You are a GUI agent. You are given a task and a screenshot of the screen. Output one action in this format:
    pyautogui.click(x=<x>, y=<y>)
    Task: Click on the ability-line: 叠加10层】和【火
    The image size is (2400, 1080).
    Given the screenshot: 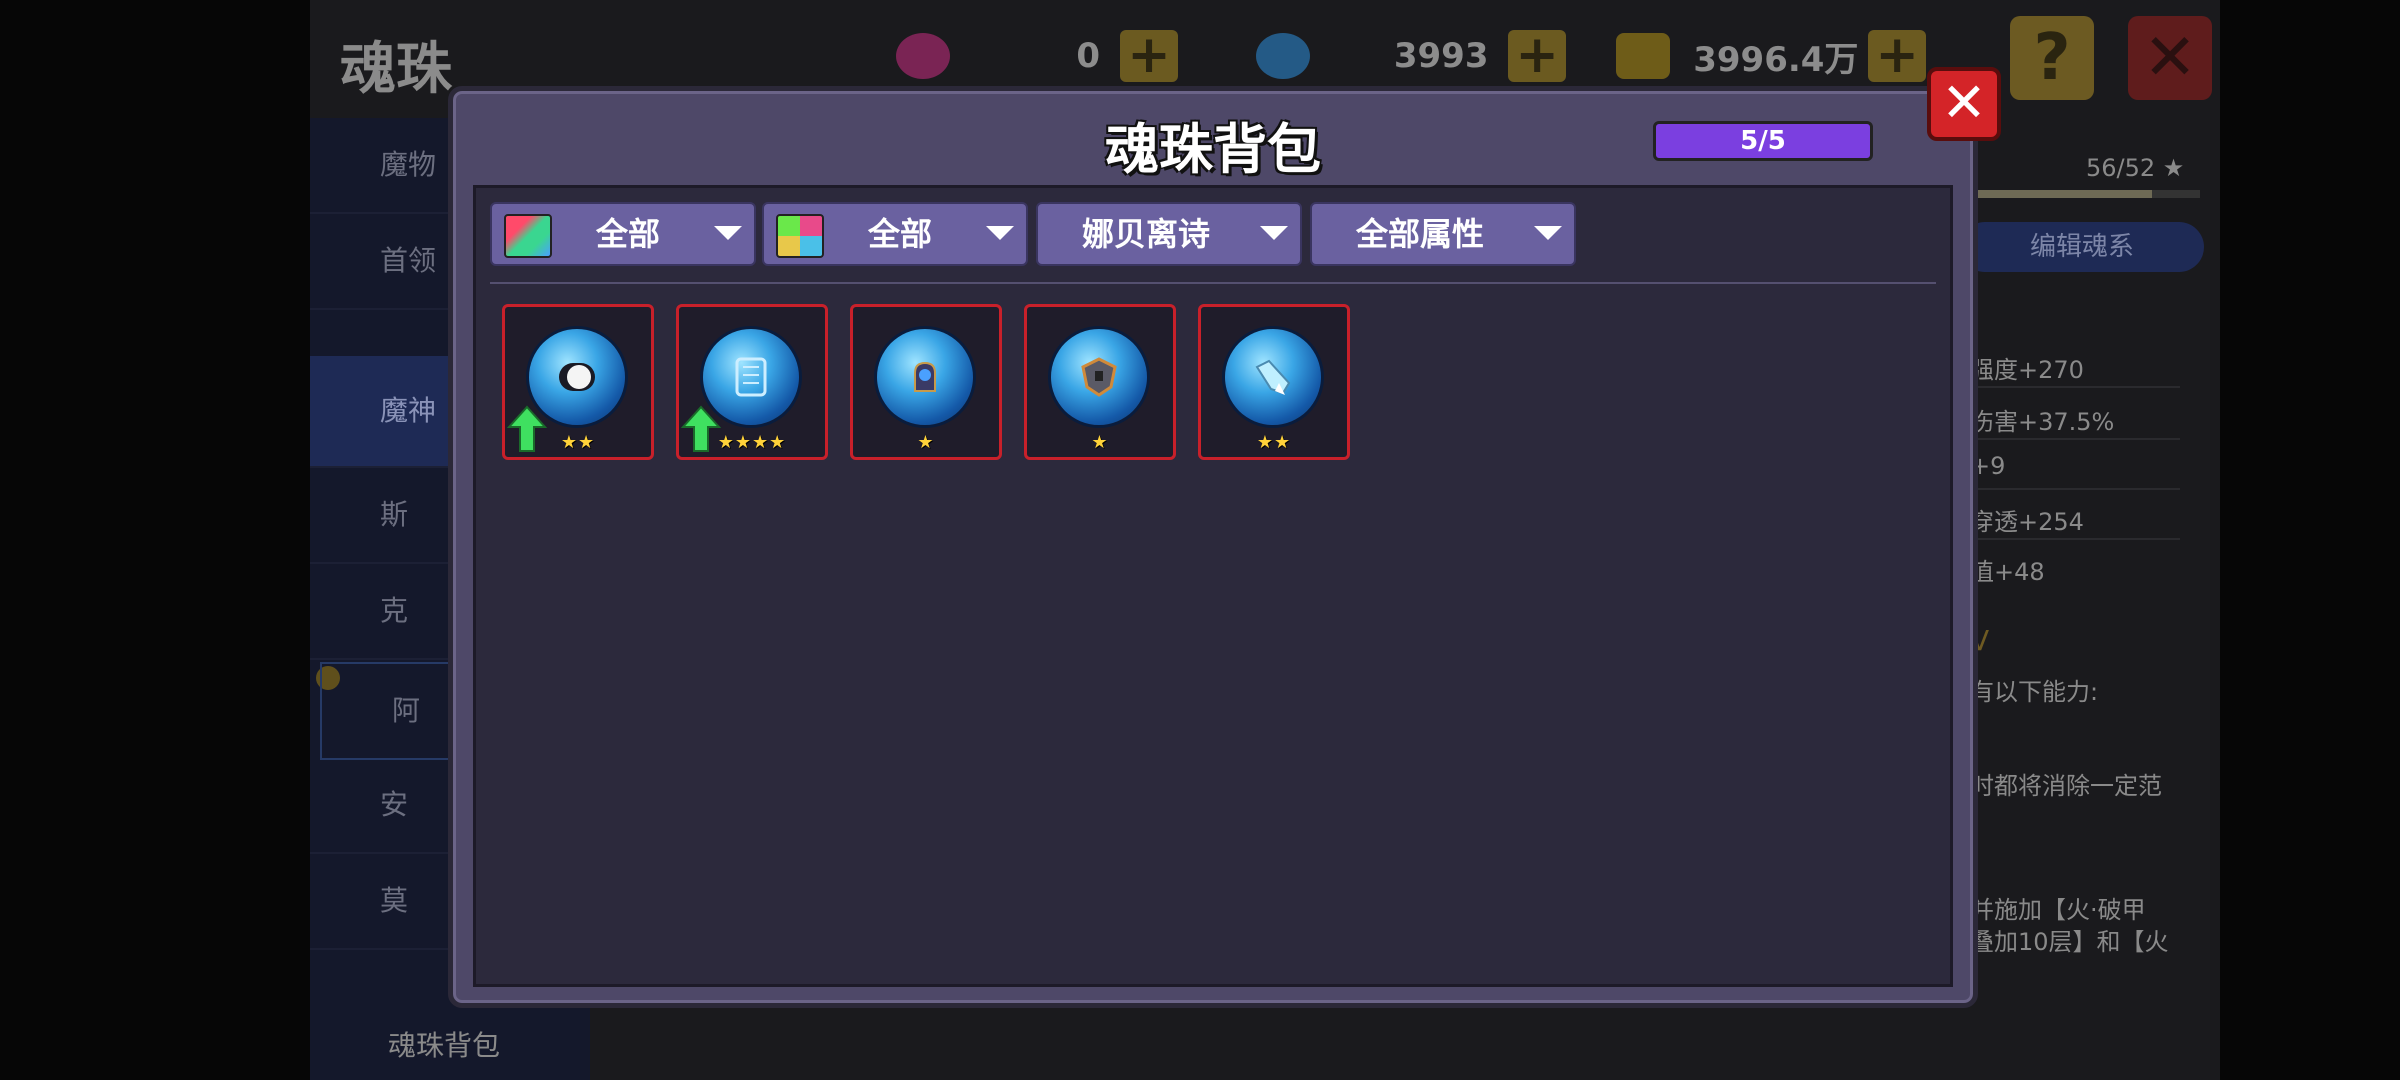 What is the action you would take?
    pyautogui.click(x=2069, y=942)
    